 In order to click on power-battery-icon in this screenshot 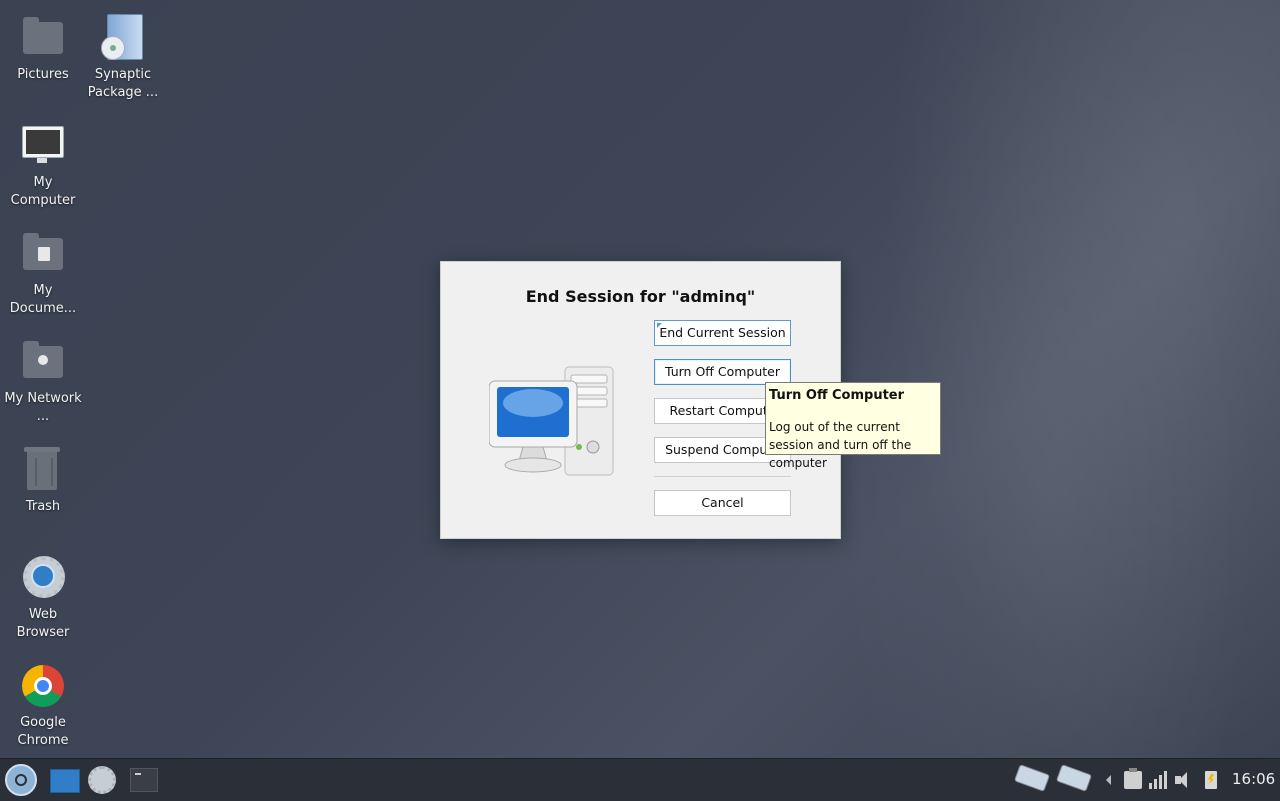, I will do `click(1211, 780)`.